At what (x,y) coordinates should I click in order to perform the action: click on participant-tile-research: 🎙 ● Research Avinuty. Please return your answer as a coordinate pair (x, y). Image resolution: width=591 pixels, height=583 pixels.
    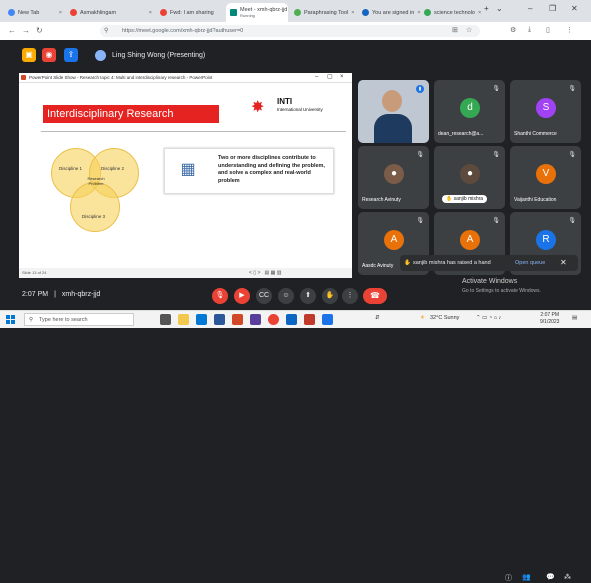
    Looking at the image, I should click on (393, 177).